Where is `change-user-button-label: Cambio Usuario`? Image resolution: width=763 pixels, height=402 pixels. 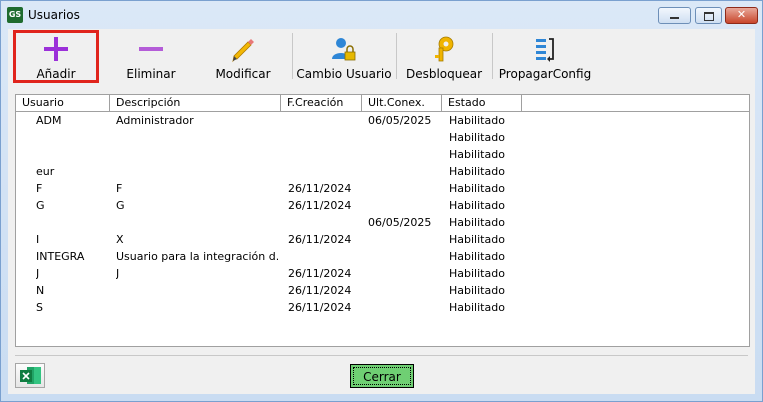 change-user-button-label: Cambio Usuario is located at coordinates (344, 74).